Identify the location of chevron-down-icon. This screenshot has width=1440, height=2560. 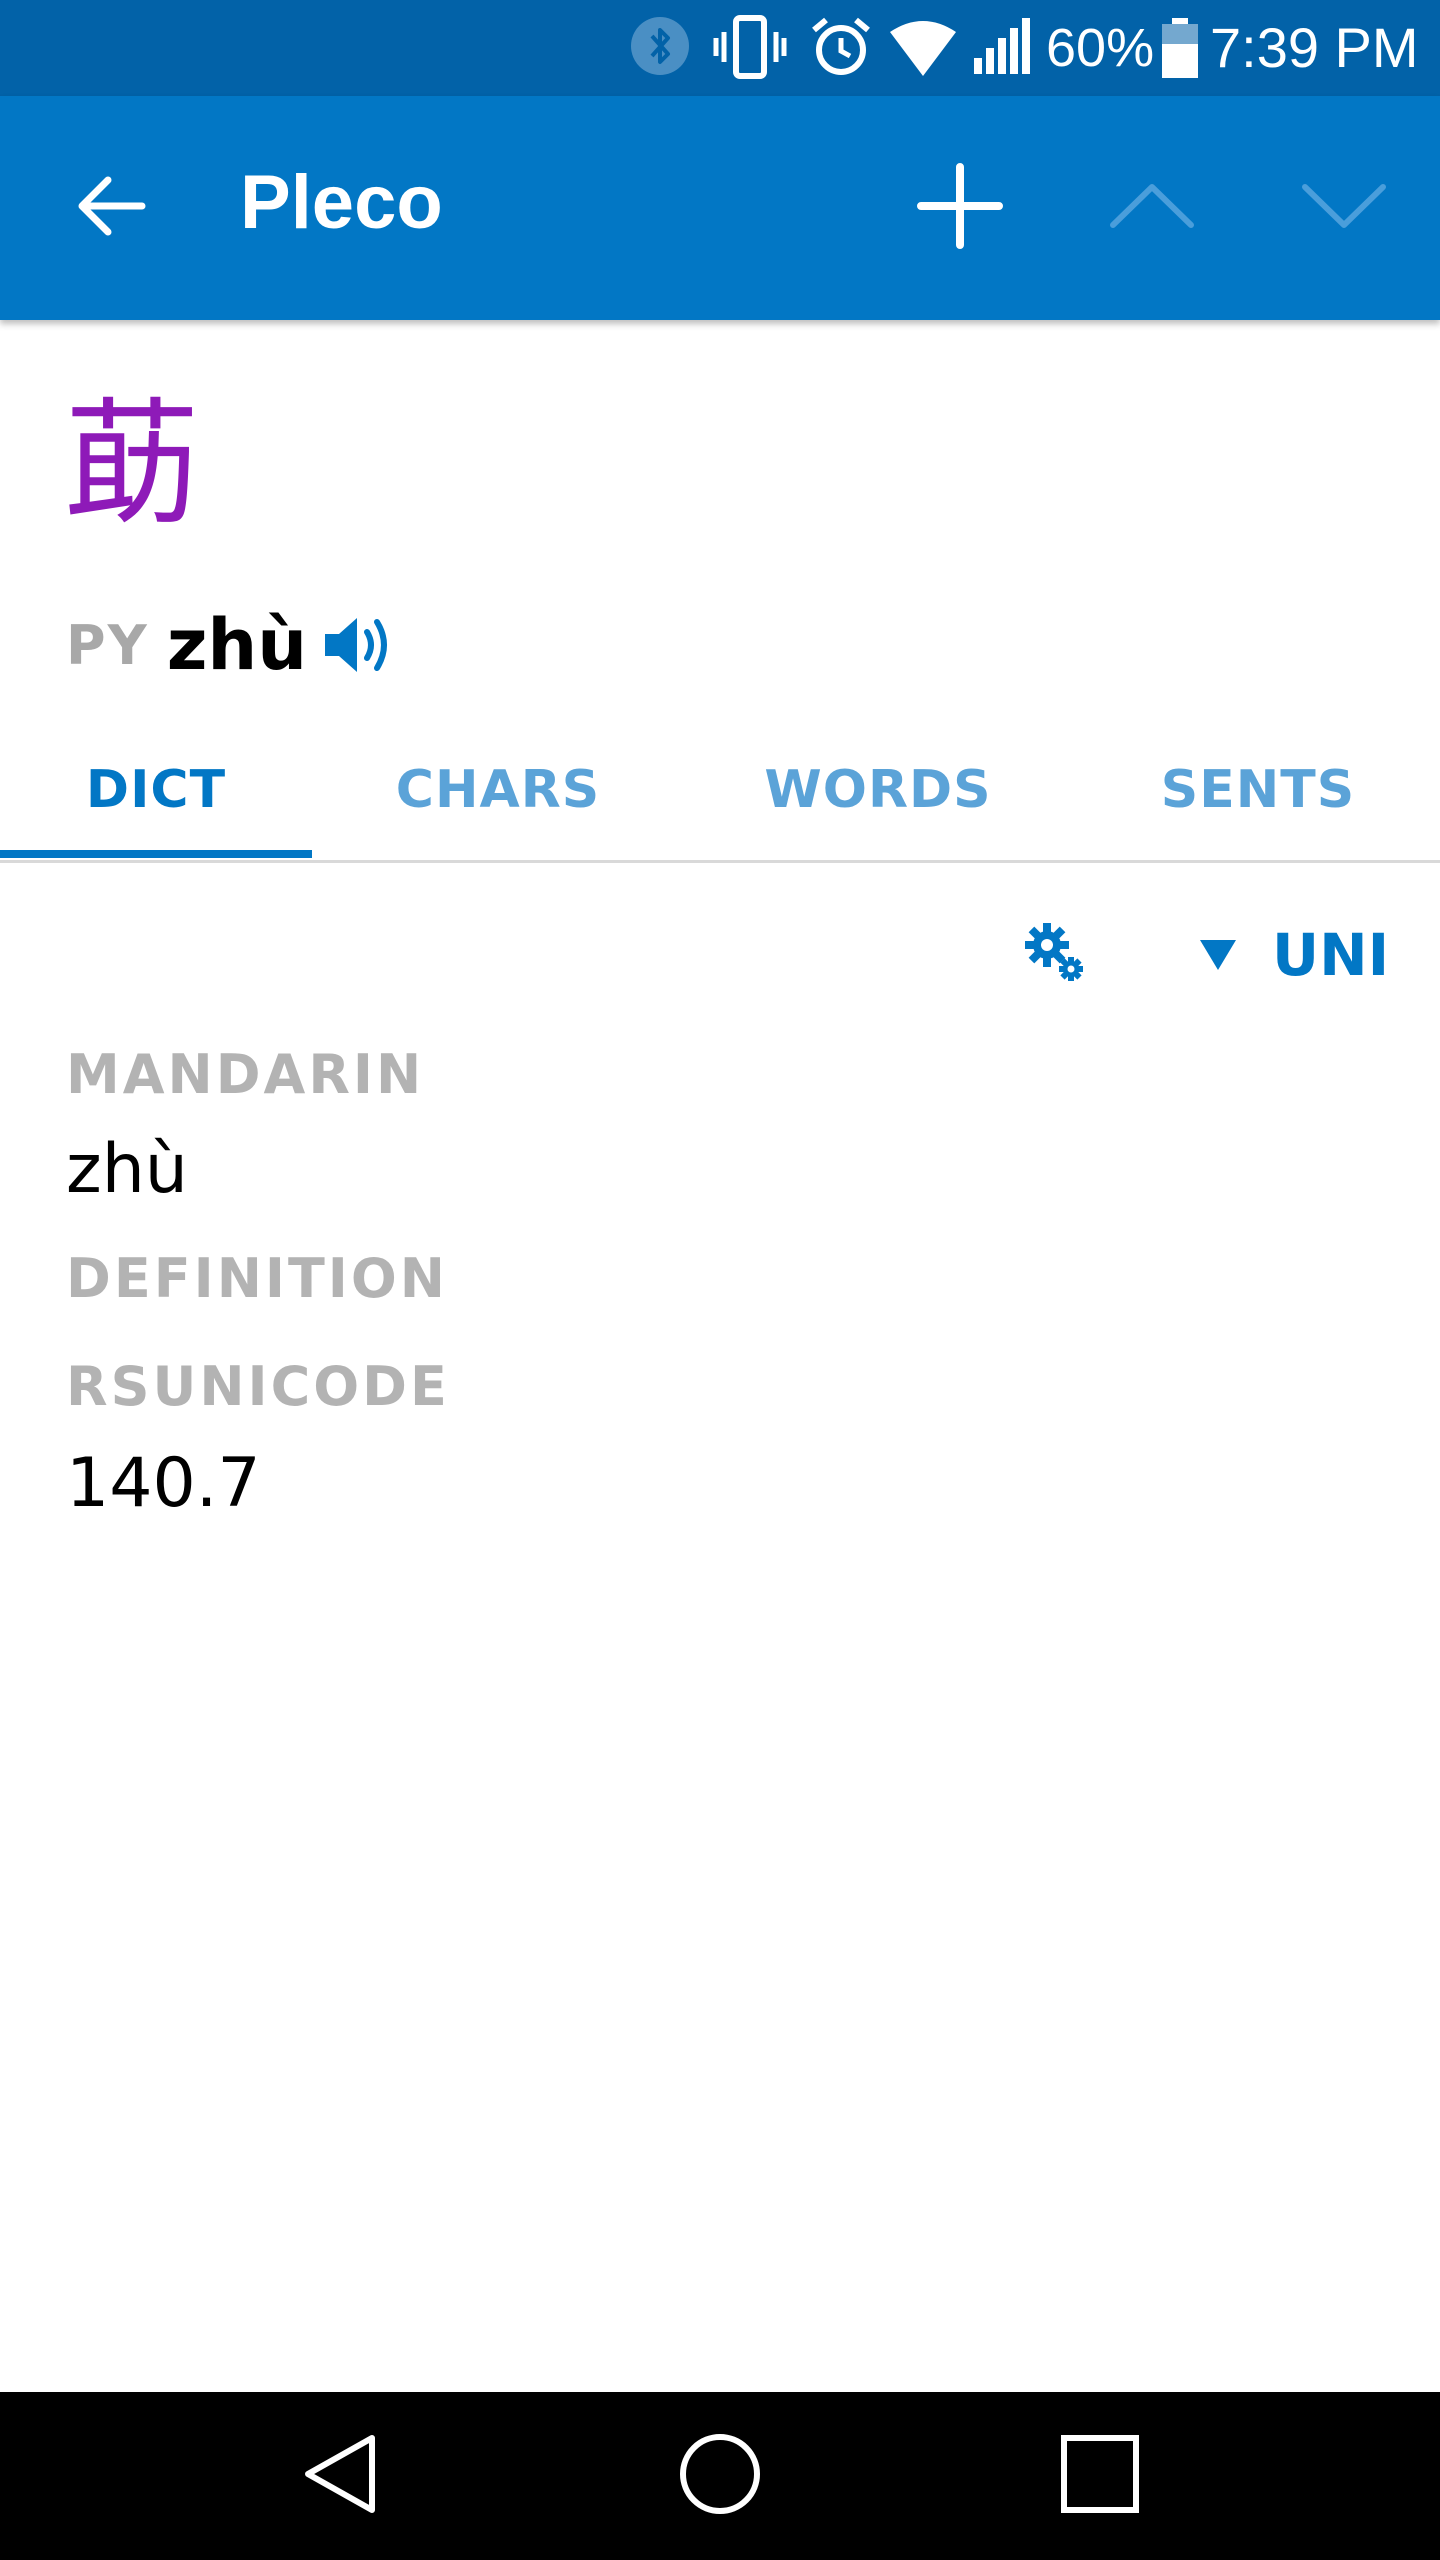
(1344, 208).